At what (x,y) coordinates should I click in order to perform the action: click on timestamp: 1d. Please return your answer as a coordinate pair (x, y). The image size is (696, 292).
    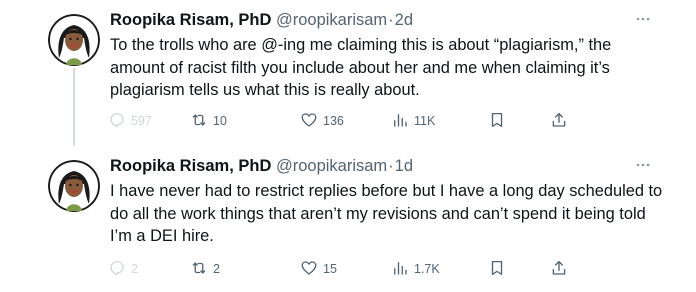
    Looking at the image, I should click on (404, 166).